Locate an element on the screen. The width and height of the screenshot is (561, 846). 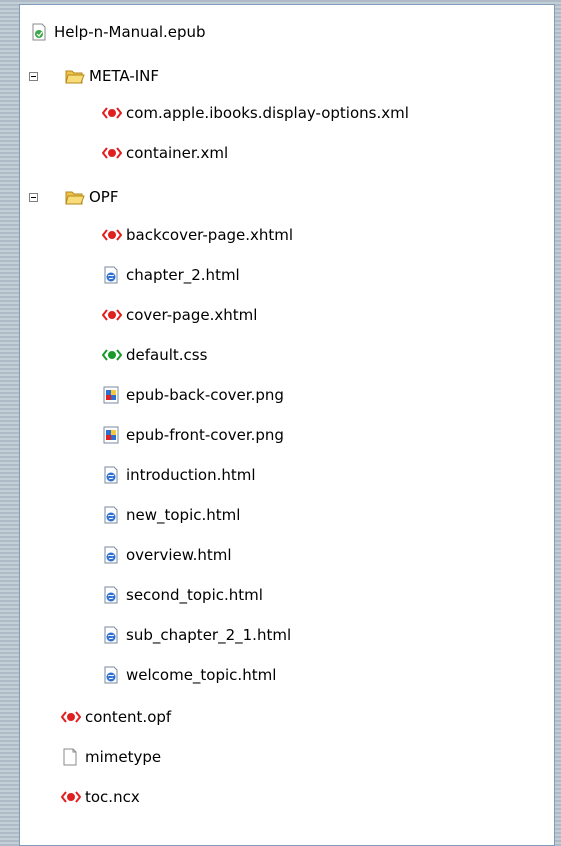
tree-item-file: container.xml is located at coordinates (165, 153).